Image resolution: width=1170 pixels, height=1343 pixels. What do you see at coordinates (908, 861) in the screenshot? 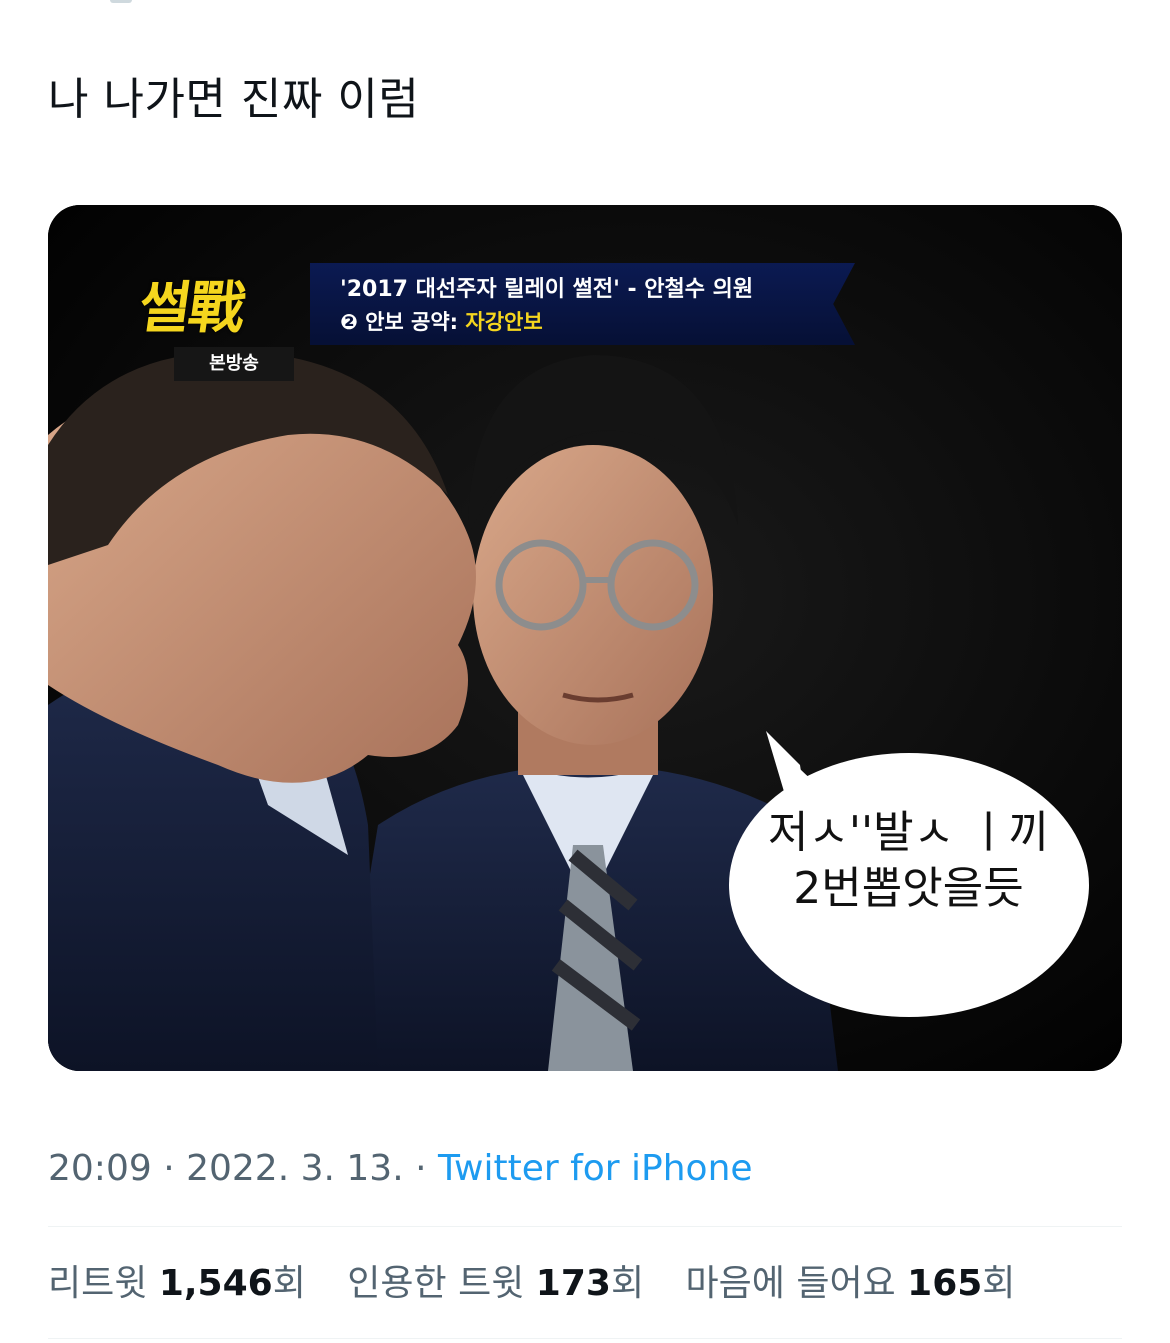
I see `speech-bubble-text: 저ㅅ''발ㅅ ㅣ끼 2번뽑앗을듯` at bounding box center [908, 861].